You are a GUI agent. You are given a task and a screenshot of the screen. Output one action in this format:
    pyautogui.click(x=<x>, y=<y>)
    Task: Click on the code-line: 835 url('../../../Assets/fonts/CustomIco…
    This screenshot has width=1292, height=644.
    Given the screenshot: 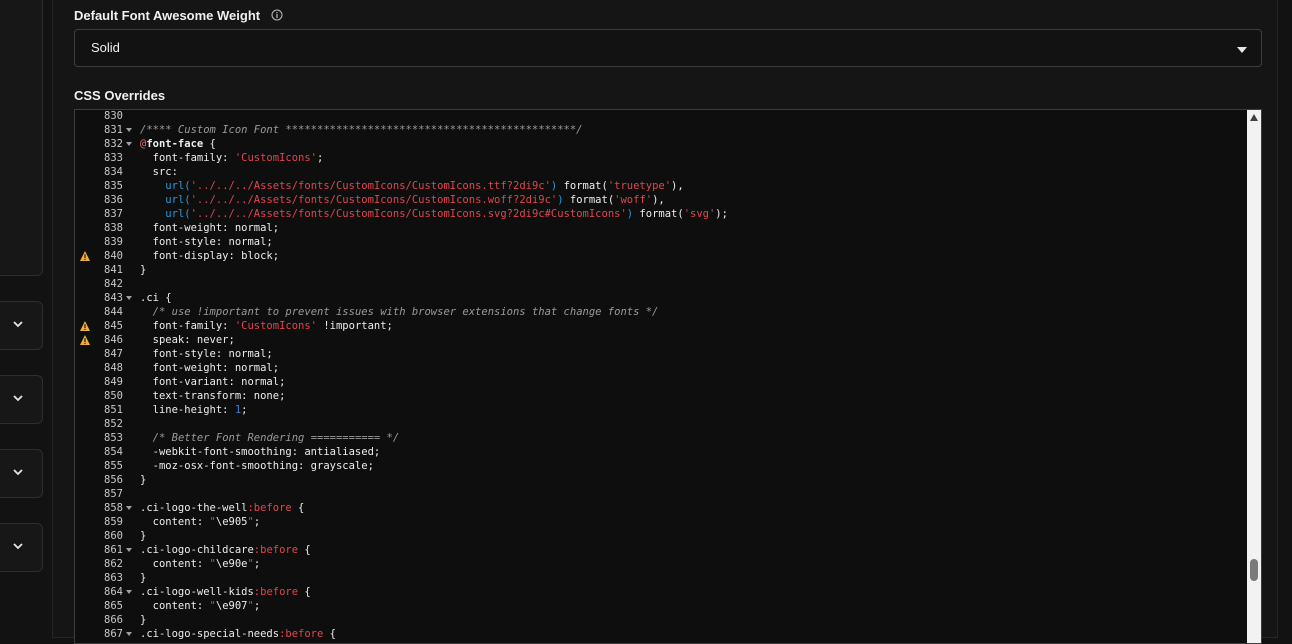 What is the action you would take?
    pyautogui.click(x=661, y=186)
    